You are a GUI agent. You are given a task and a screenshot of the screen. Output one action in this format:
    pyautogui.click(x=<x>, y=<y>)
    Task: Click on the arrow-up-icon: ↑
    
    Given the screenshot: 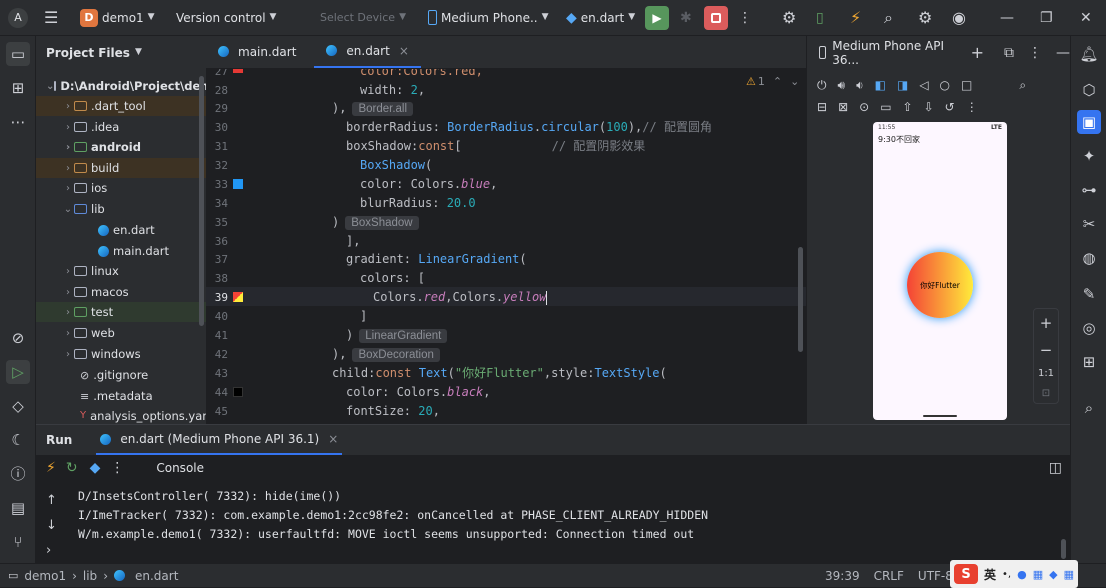 What is the action you would take?
    pyautogui.click(x=51, y=500)
    